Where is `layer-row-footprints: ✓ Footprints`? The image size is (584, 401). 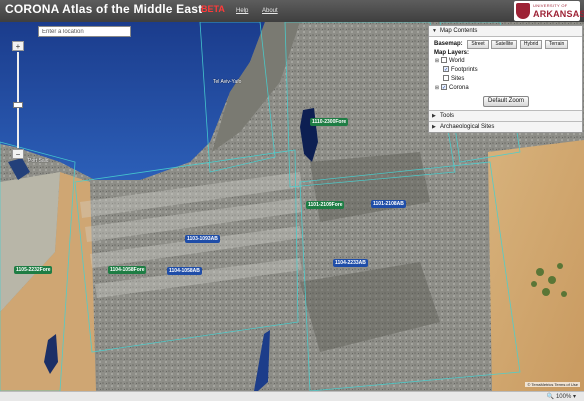
layer-row-footprints: ✓ Footprints is located at coordinates (506, 70).